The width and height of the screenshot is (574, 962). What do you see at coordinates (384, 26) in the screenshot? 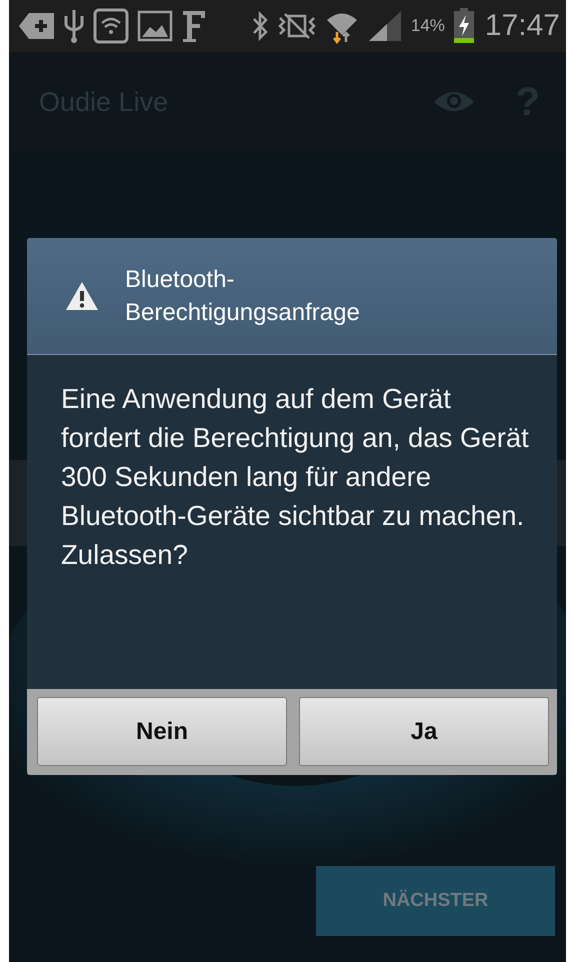
I see `signal-icon` at bounding box center [384, 26].